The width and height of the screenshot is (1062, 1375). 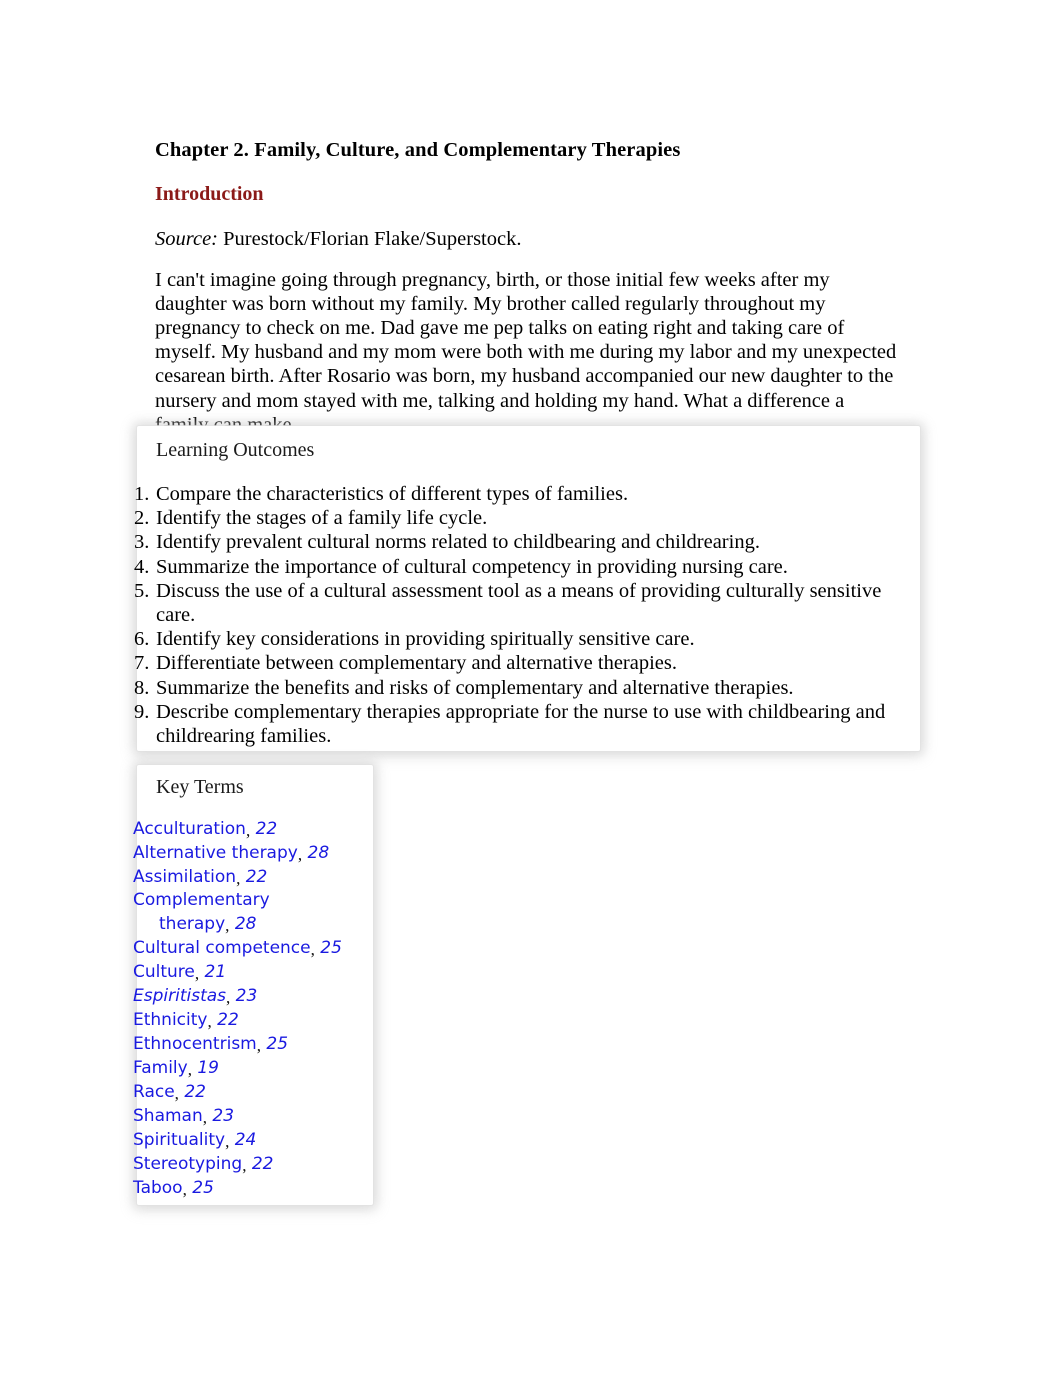 I want to click on key-term-entry: Family, 19, so click(x=298, y=1068).